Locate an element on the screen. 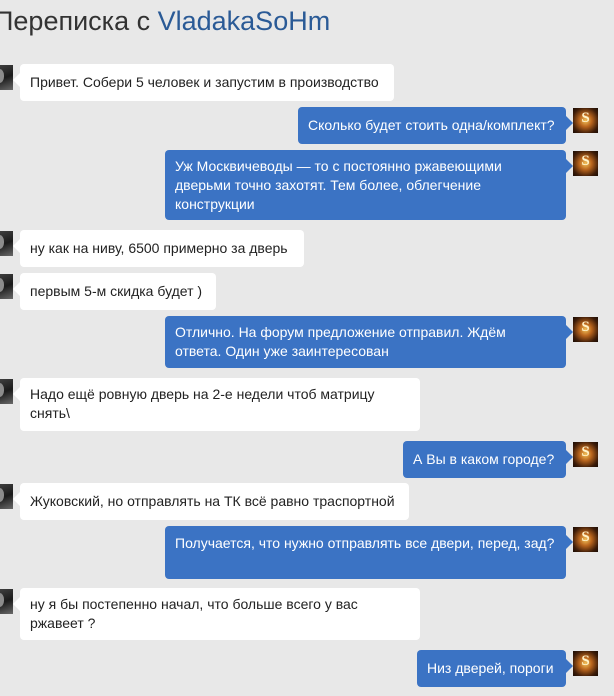 This screenshot has width=614, height=696. message-bubble: первым 5-м скидка будет ) is located at coordinates (114, 291).